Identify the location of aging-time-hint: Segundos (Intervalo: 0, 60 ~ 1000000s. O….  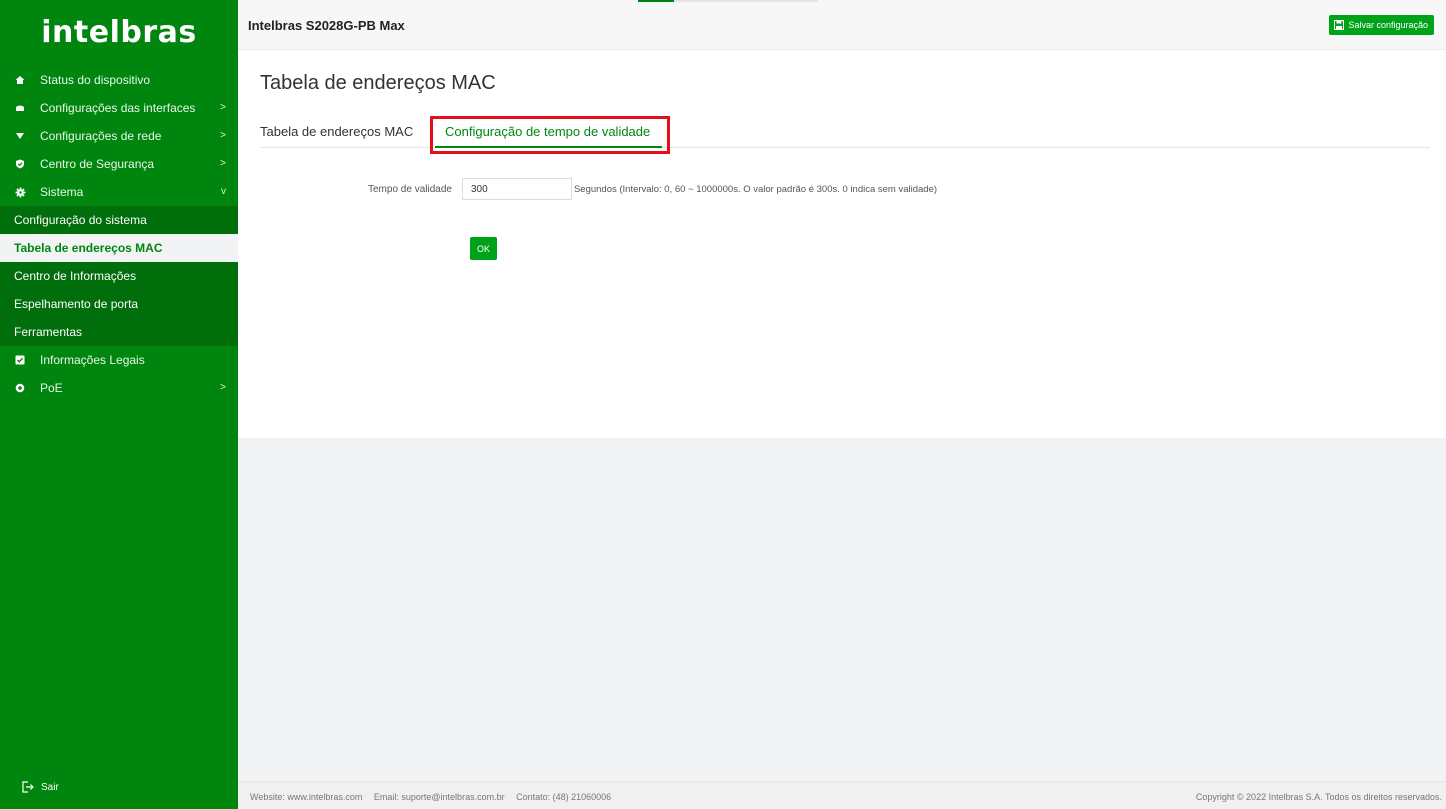
(755, 189).